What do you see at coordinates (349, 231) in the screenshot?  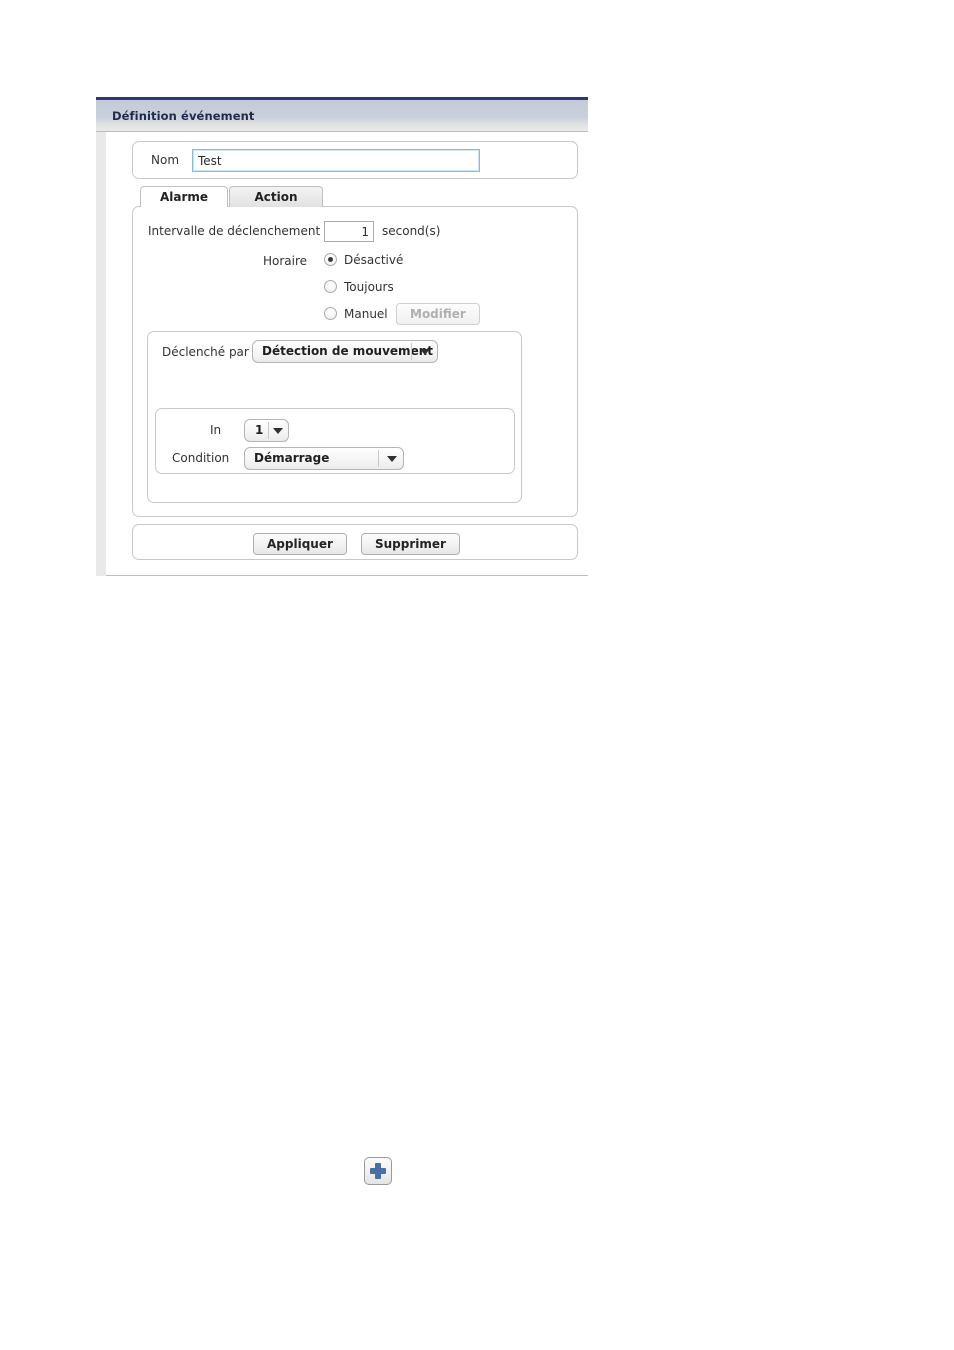 I see `trigger-interval-input` at bounding box center [349, 231].